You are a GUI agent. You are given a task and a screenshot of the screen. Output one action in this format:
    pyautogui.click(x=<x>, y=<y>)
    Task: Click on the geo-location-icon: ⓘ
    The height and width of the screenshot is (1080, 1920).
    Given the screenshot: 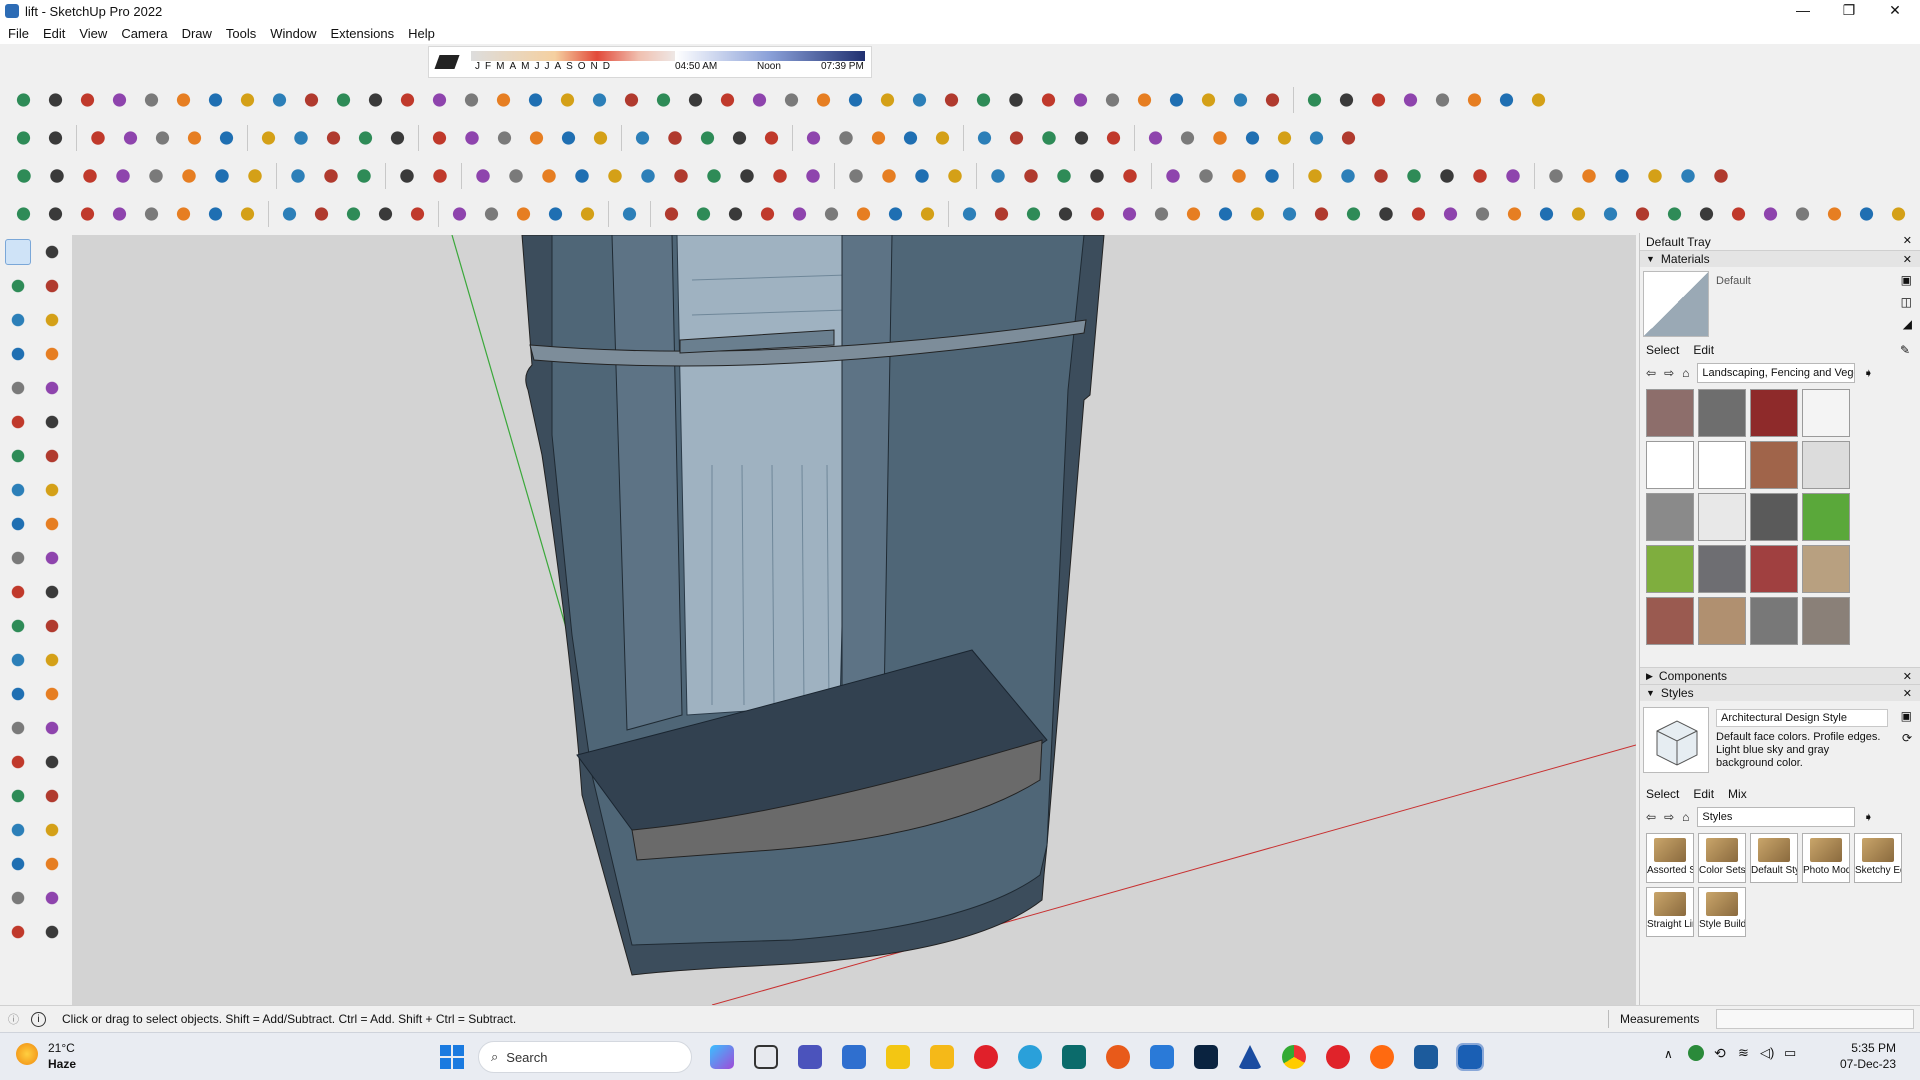 What is the action you would take?
    pyautogui.click(x=13, y=1019)
    